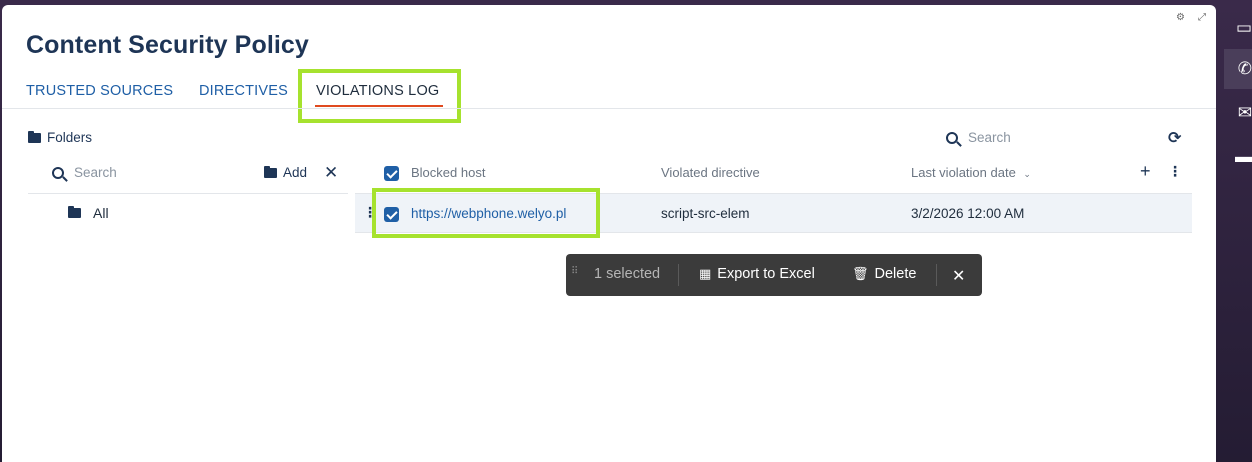  What do you see at coordinates (379, 96) in the screenshot?
I see `highlight-box-tab` at bounding box center [379, 96].